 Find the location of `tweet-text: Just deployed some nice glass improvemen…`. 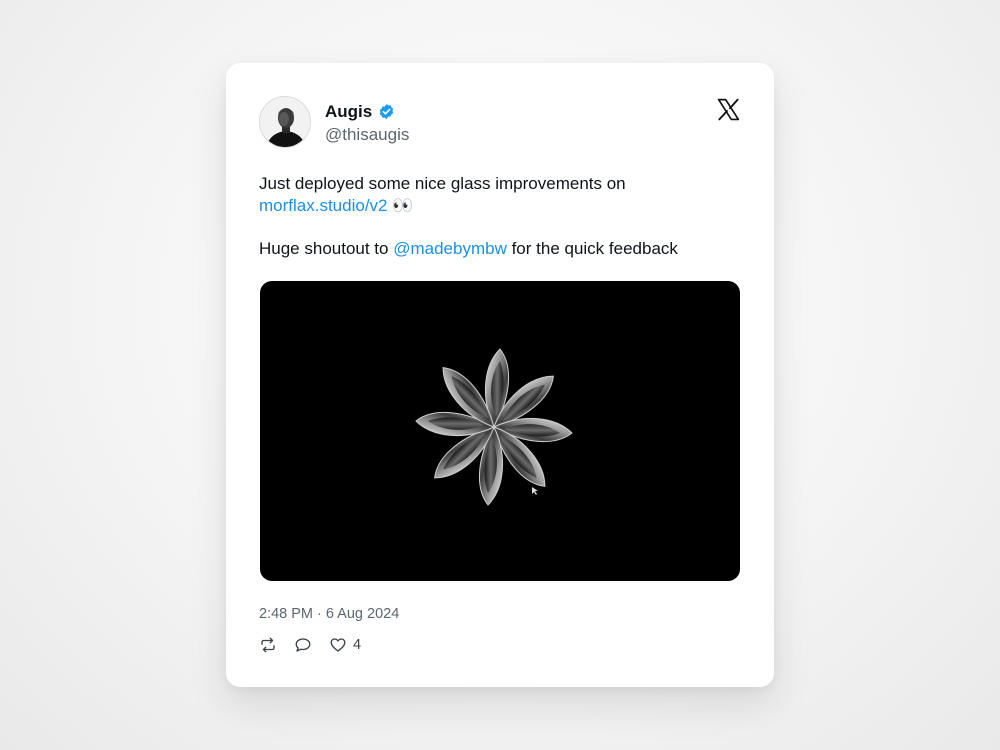

tweet-text: Just deployed some nice glass improvemen… is located at coordinates (499, 216).